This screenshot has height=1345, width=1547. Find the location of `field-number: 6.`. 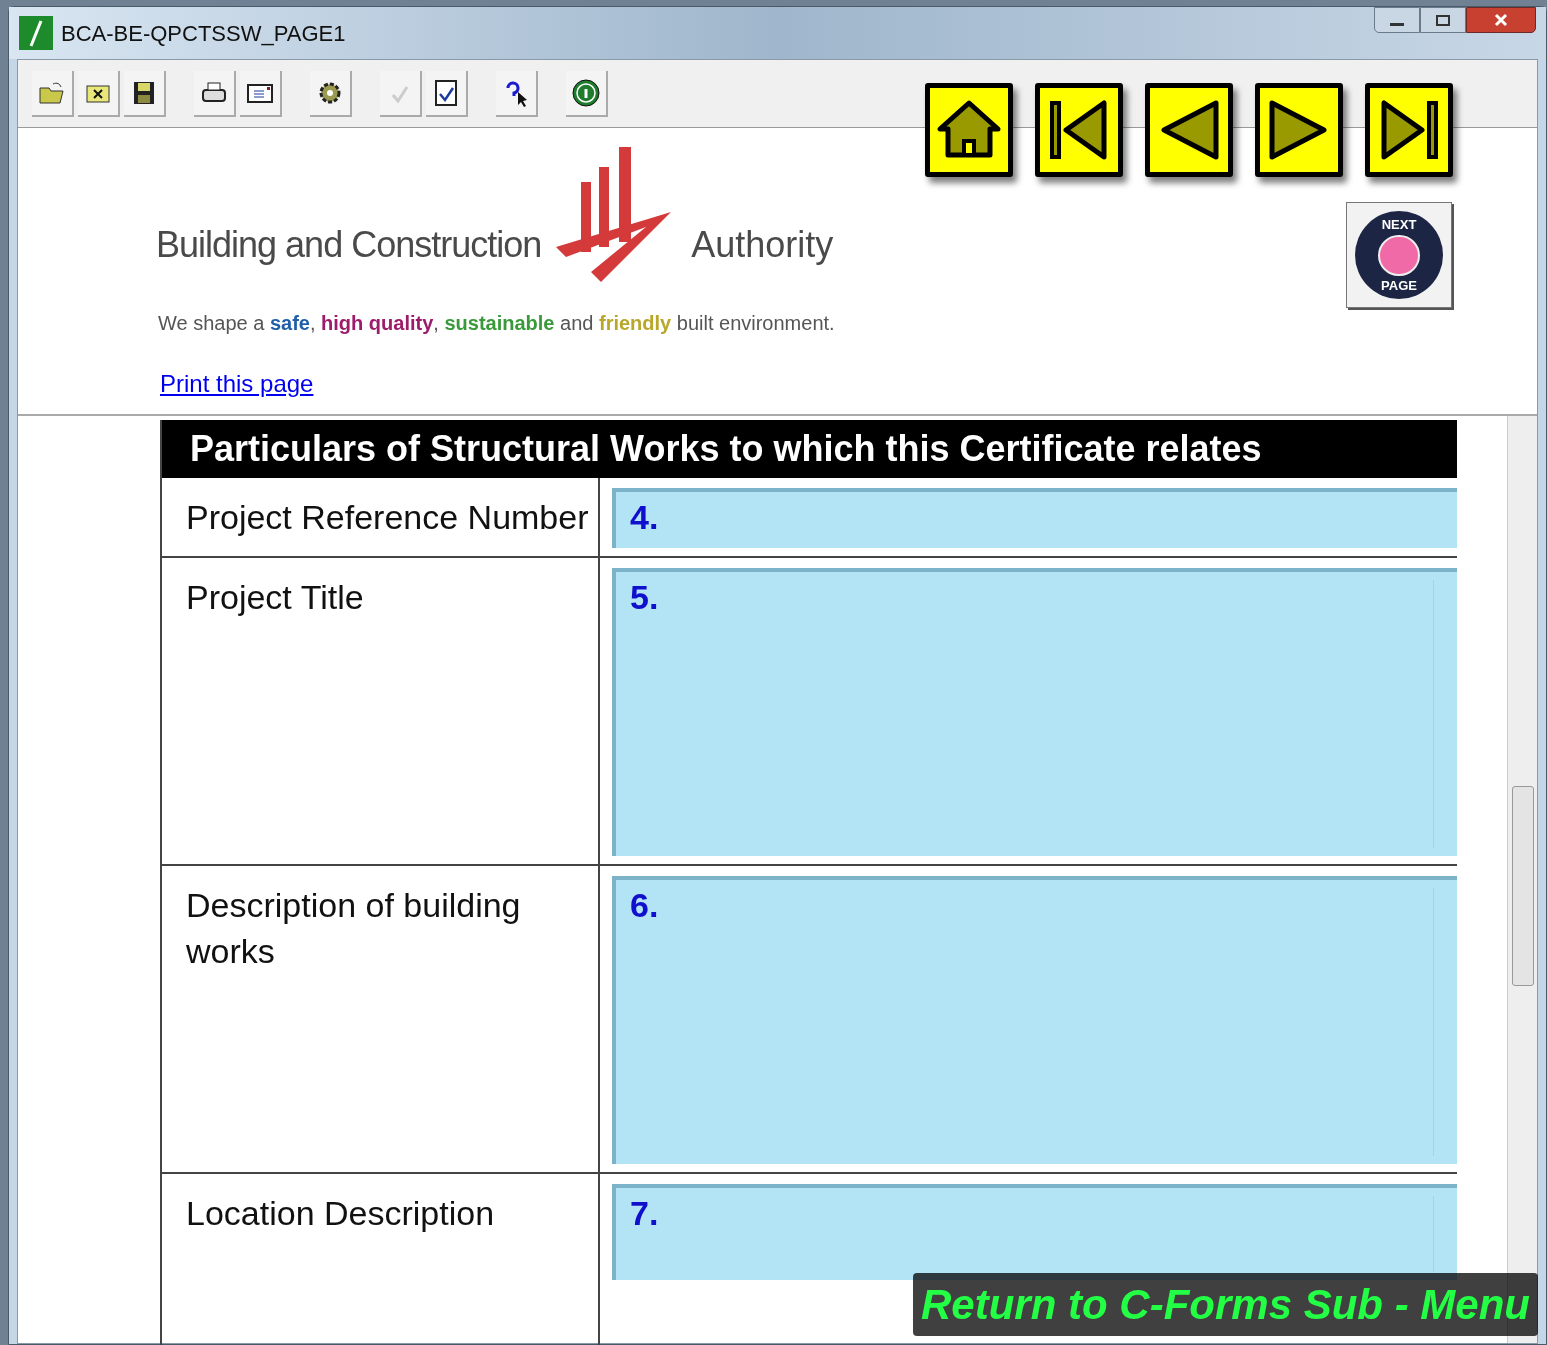

field-number: 6. is located at coordinates (644, 905).